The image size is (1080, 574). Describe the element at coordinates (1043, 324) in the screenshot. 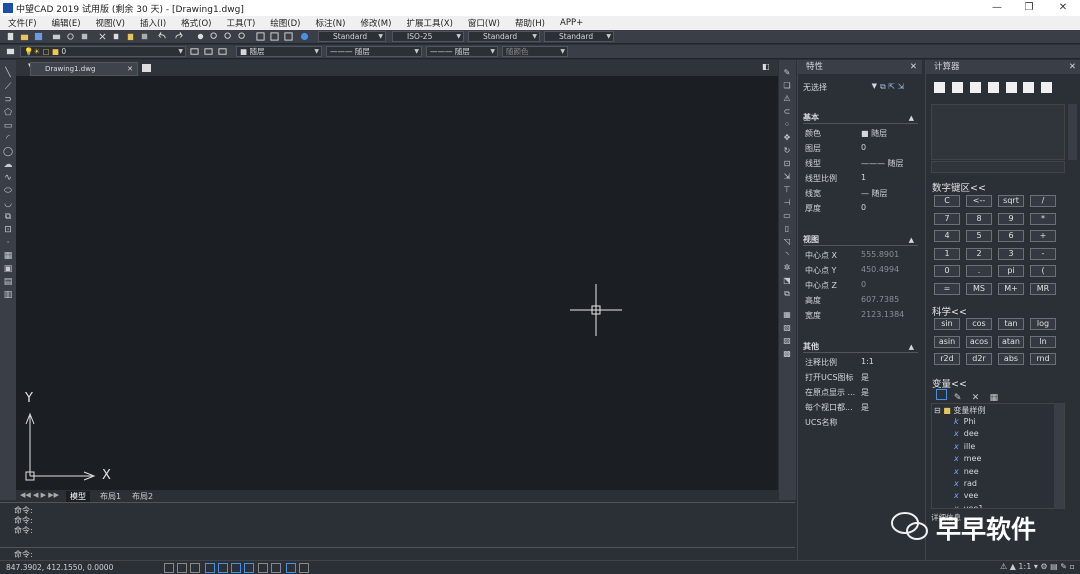

I see `scientific-button: log` at that location.